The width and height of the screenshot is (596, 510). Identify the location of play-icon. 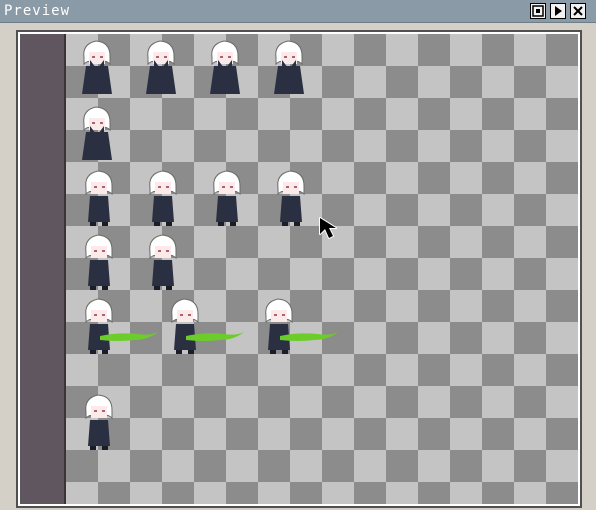
(558, 11).